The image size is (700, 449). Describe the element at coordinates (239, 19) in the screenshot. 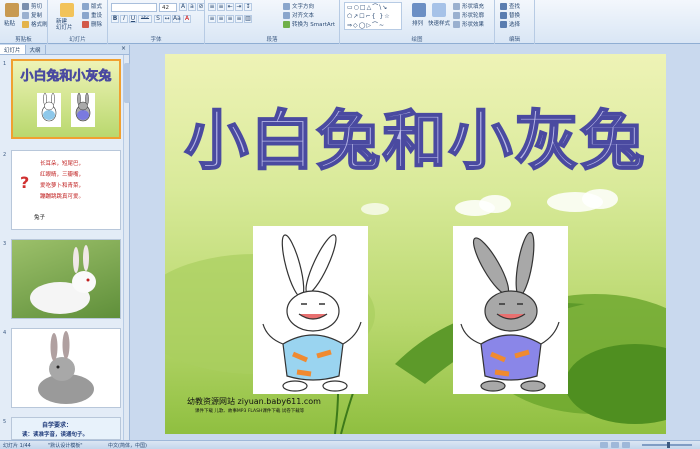

I see `justify-button: ≡` at that location.